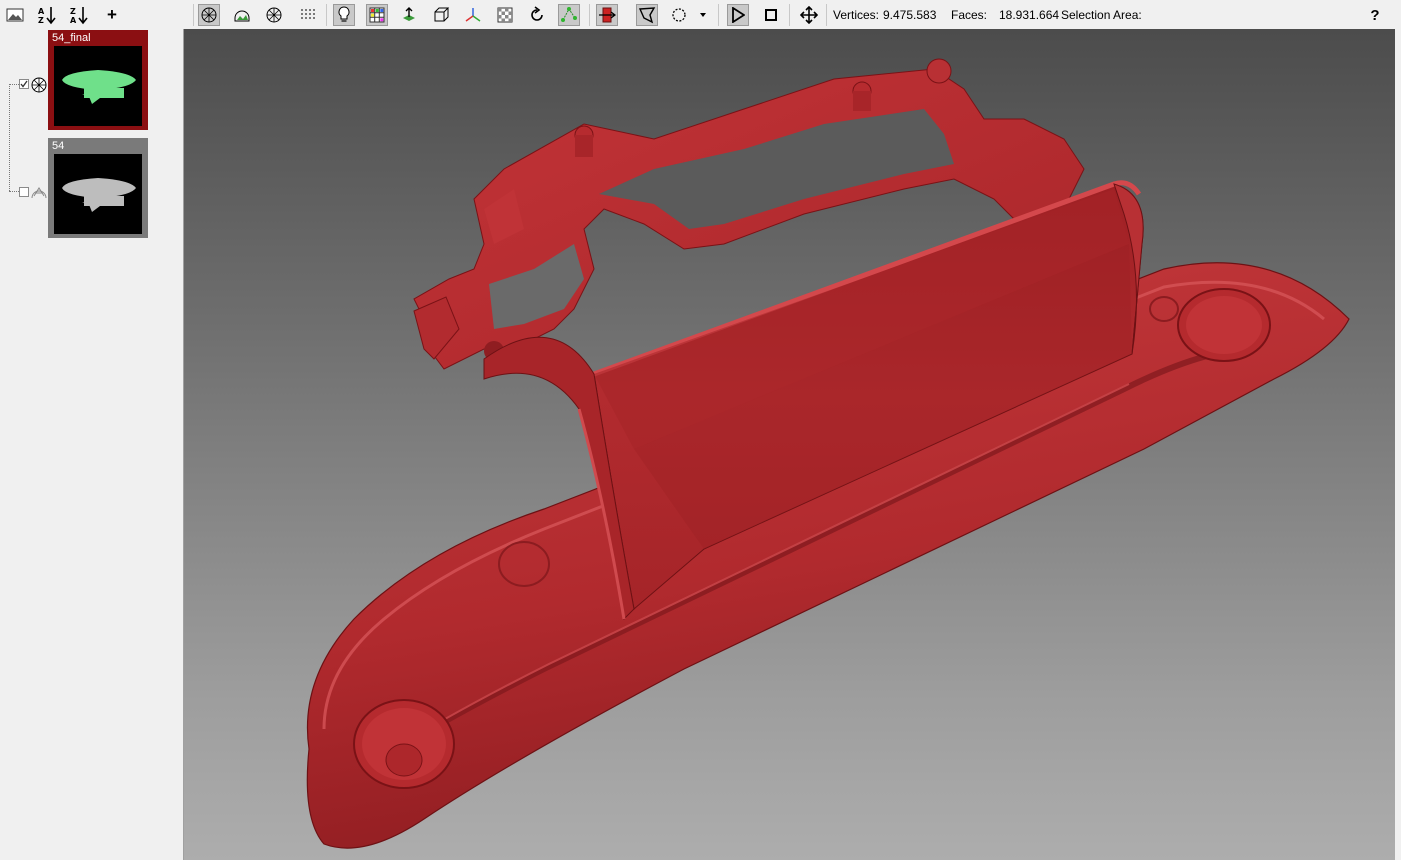 This screenshot has width=1401, height=860. Describe the element at coordinates (969, 15) in the screenshot. I see `faces-label: Faces:` at that location.